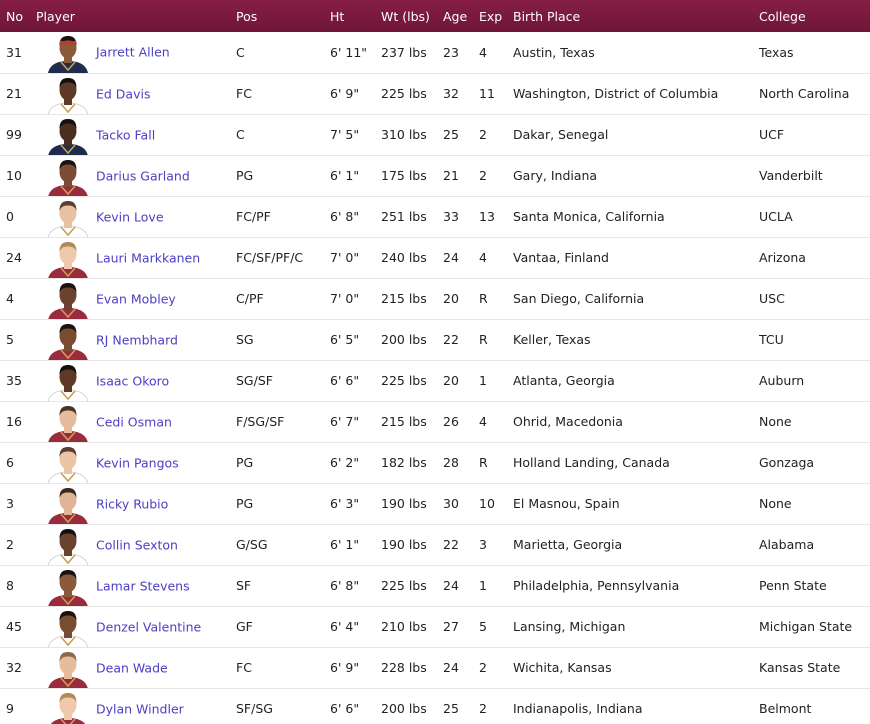  Describe the element at coordinates (591, 462) in the screenshot. I see `birth-place: Holland Landing, Canada` at that location.